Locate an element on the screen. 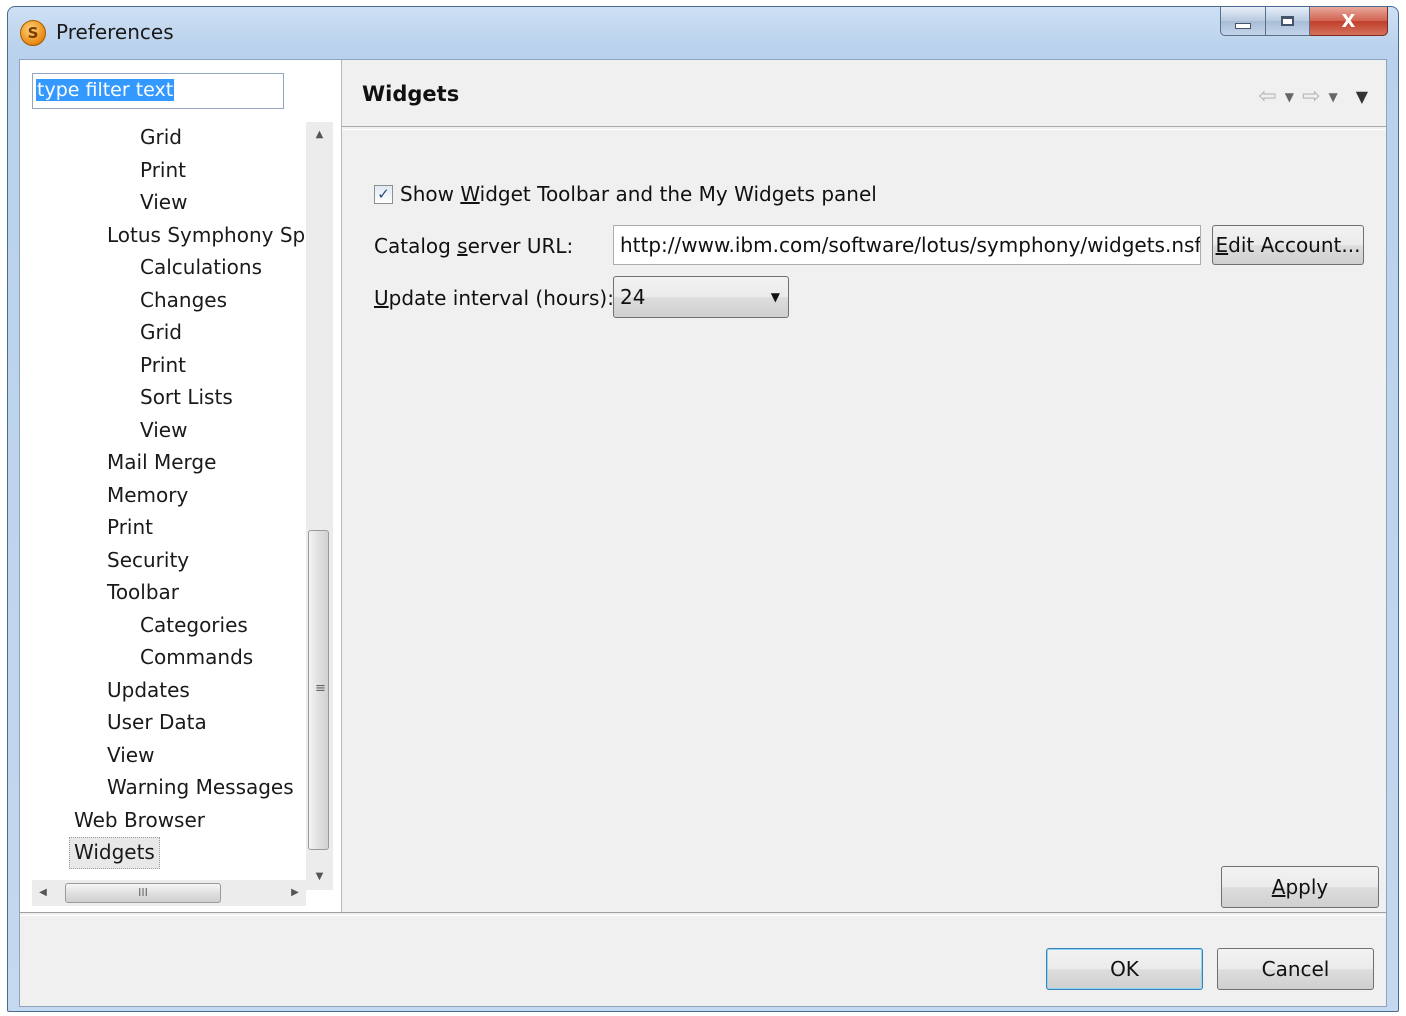 The image size is (1406, 1016). horizontal-scroll-thumb: III is located at coordinates (143, 893).